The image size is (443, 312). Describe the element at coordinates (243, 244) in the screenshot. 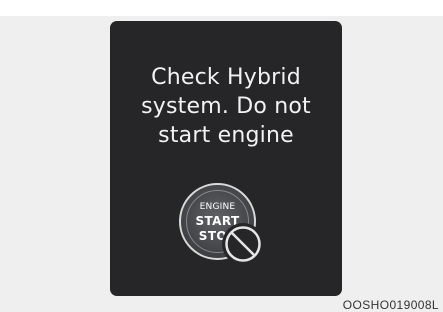

I see `no-symbol-icon` at that location.